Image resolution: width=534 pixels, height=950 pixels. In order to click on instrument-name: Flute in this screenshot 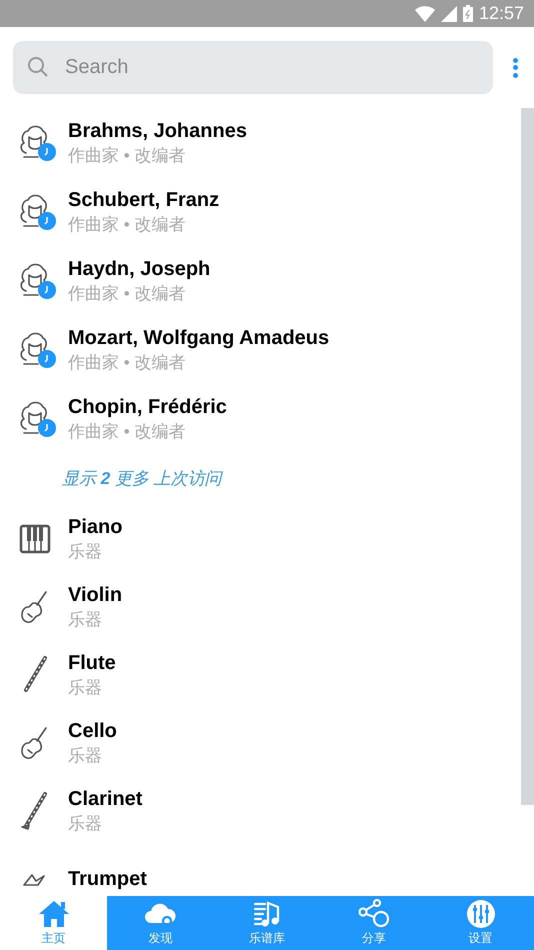, I will do `click(92, 663)`.